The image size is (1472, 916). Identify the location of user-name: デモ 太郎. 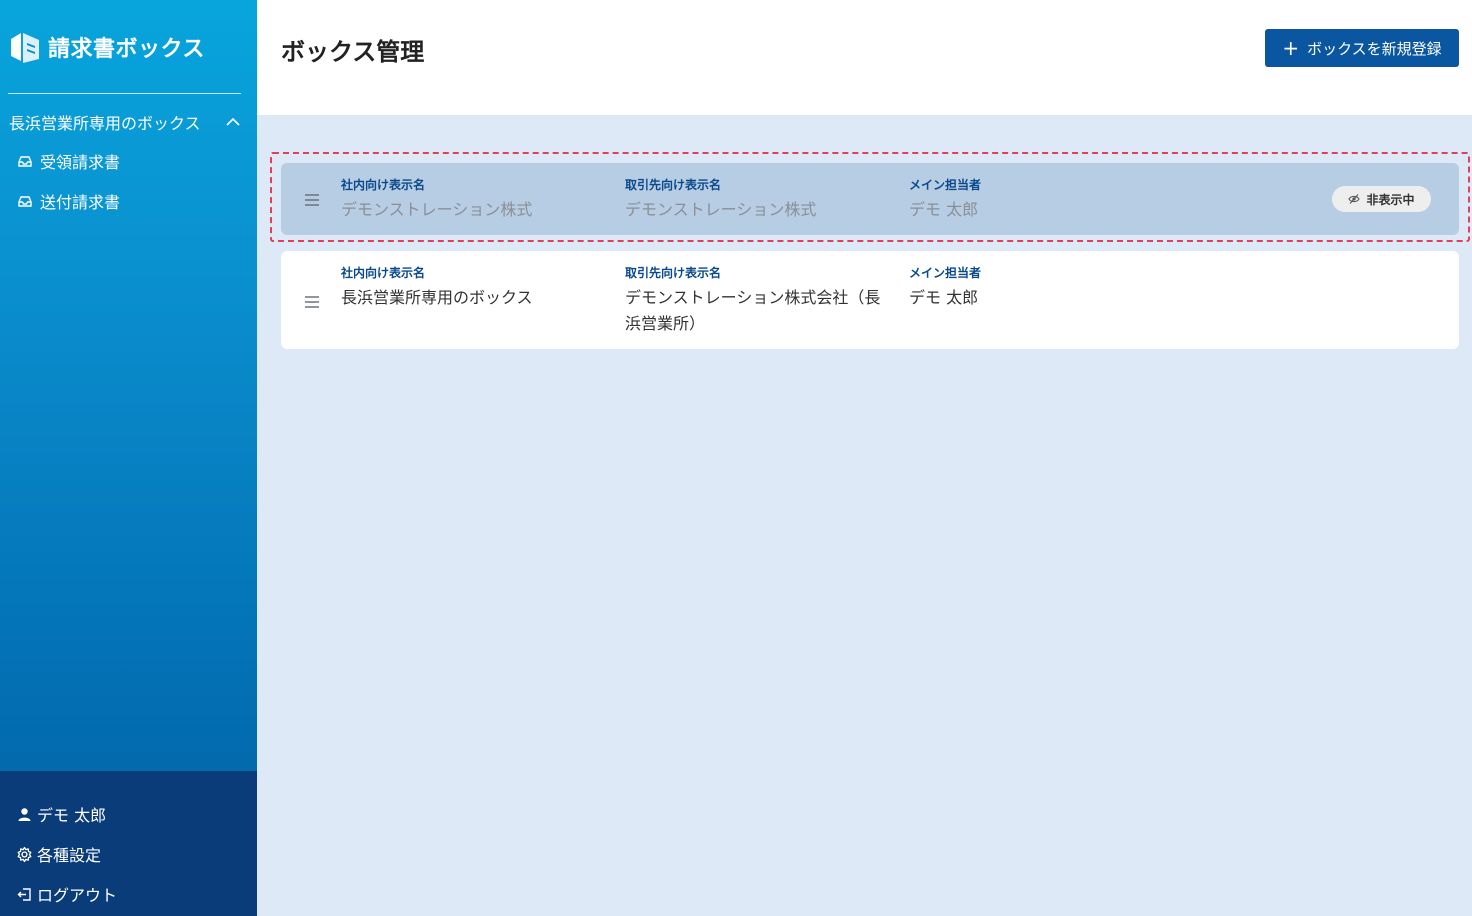
(72, 815).